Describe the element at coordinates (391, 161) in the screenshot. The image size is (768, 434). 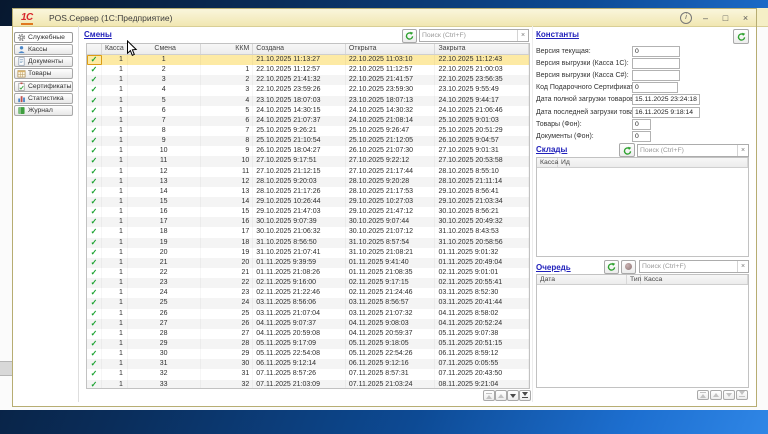
I see `cell-opened: 27.10.2025 9:22:12` at that location.